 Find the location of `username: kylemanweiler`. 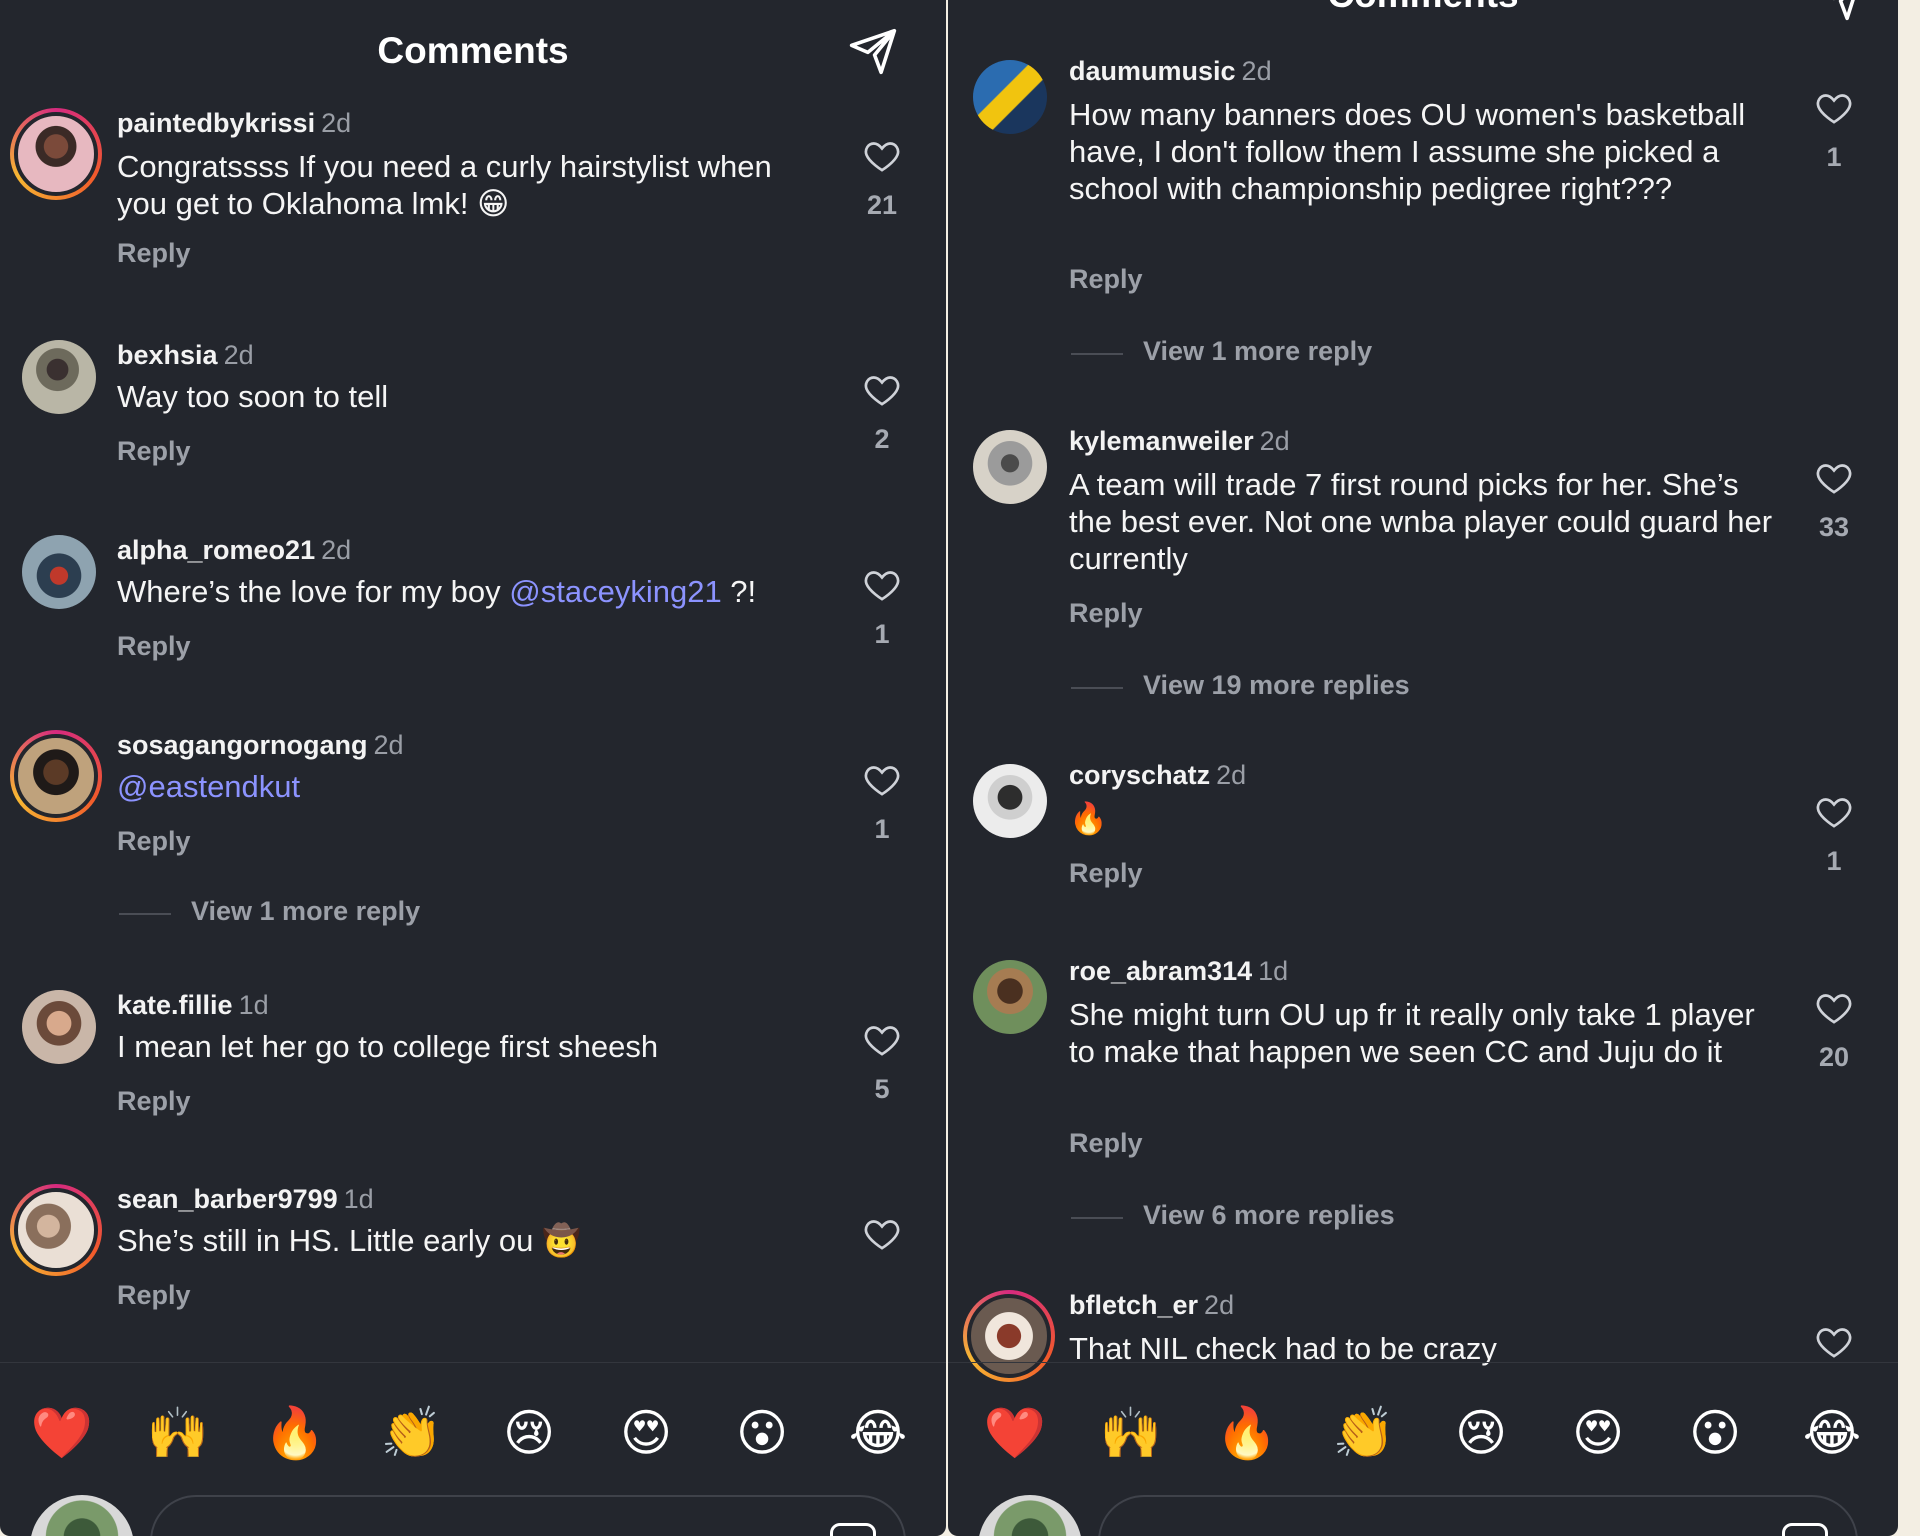

username: kylemanweiler is located at coordinates (1161, 441).